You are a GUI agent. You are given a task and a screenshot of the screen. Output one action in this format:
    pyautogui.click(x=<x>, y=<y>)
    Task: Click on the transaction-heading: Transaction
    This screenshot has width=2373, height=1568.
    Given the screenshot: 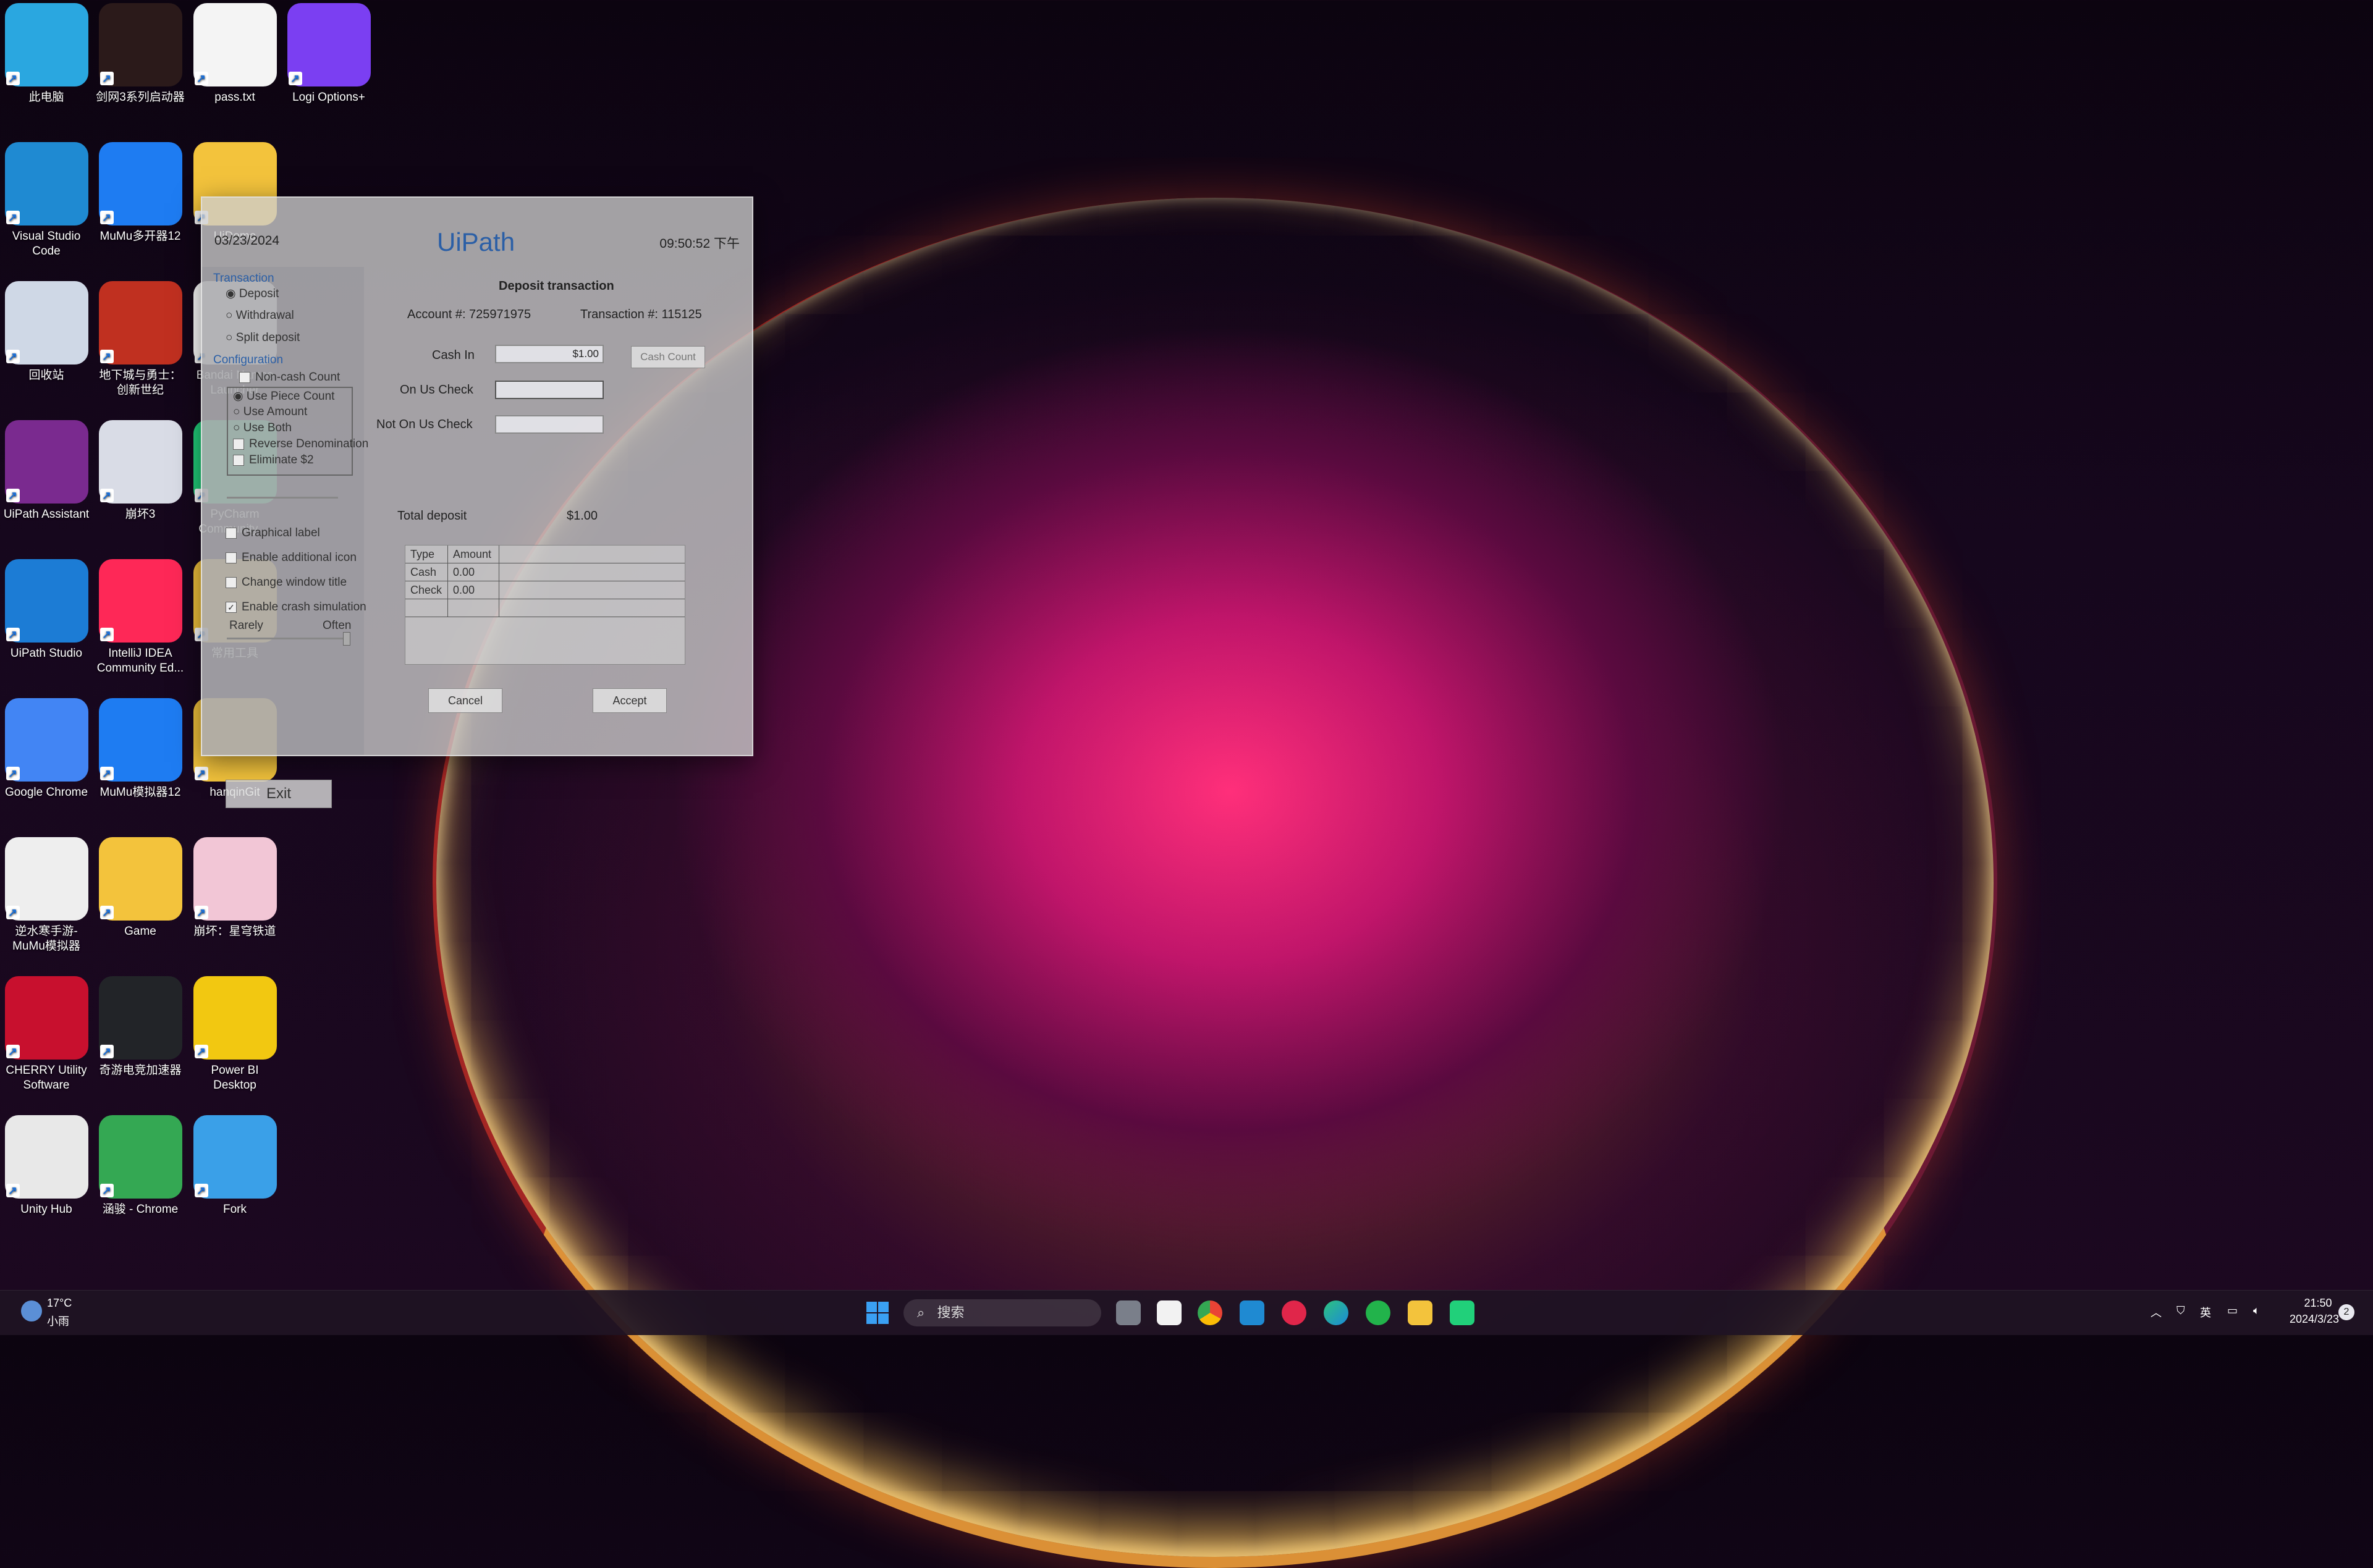 What is the action you would take?
    pyautogui.click(x=243, y=278)
    